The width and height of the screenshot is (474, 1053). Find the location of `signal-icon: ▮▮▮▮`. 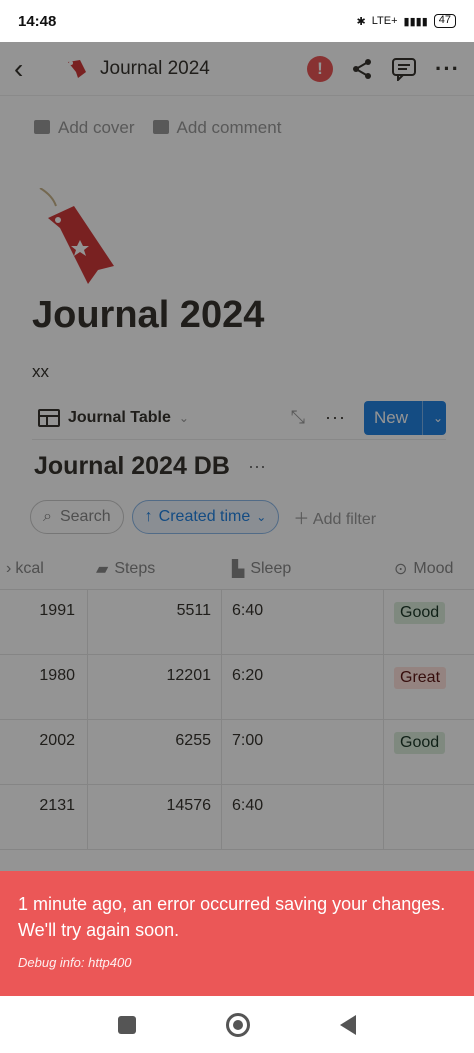

signal-icon: ▮▮▮▮ is located at coordinates (415, 21).